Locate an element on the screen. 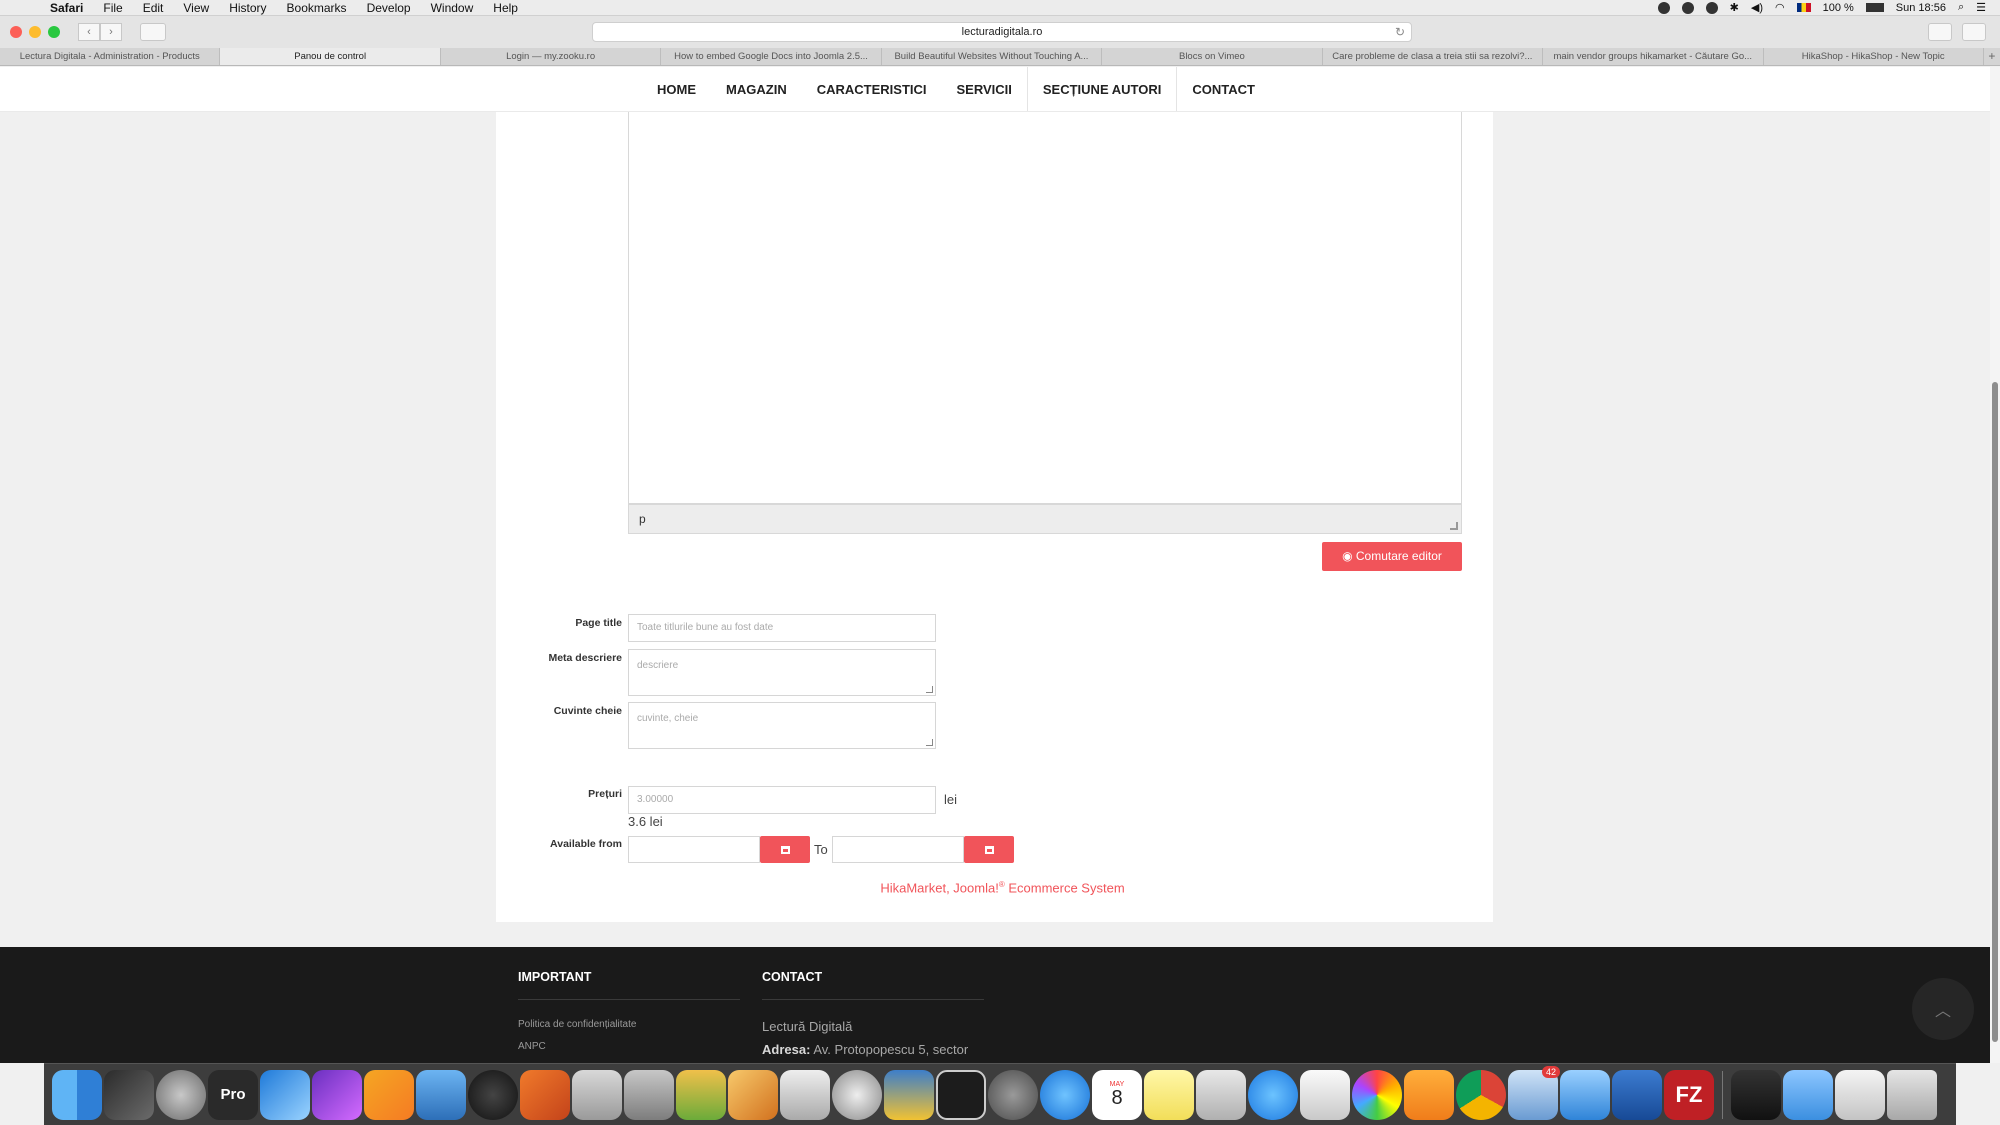  tab-hikashop-new-topic: HikaShop - HikaShop - New Topic is located at coordinates (1874, 56).